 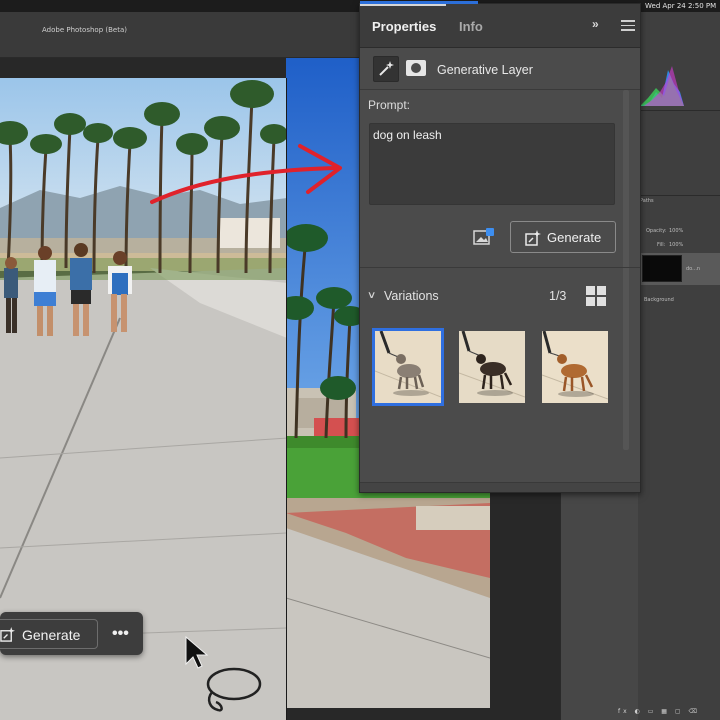 What do you see at coordinates (676, 245) in the screenshot?
I see `fill-value: 100%` at bounding box center [676, 245].